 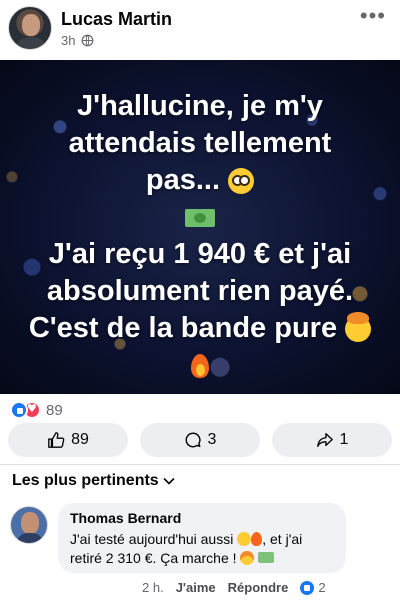 What do you see at coordinates (54, 410) in the screenshot?
I see `reactions-count: 89` at bounding box center [54, 410].